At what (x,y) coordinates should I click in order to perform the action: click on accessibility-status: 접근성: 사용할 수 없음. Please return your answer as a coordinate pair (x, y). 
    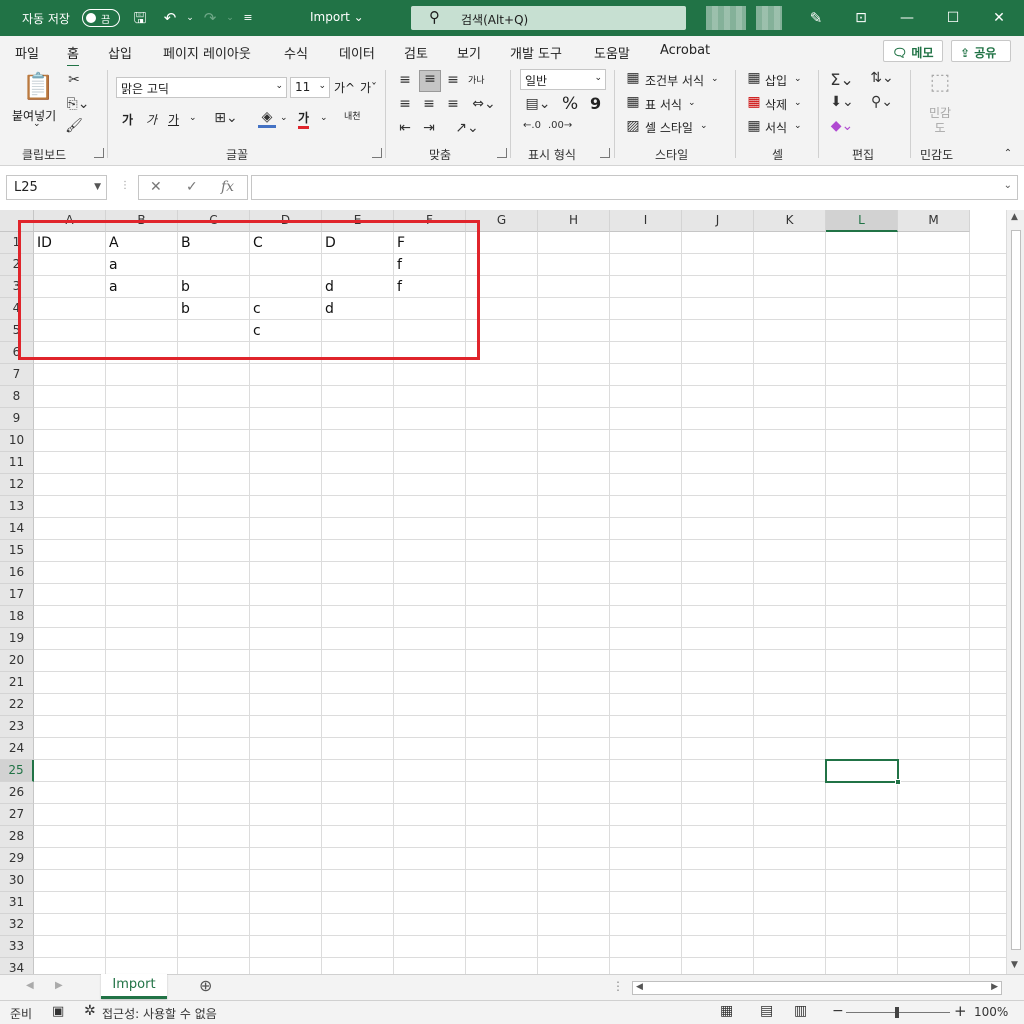
    Looking at the image, I should click on (159, 1013).